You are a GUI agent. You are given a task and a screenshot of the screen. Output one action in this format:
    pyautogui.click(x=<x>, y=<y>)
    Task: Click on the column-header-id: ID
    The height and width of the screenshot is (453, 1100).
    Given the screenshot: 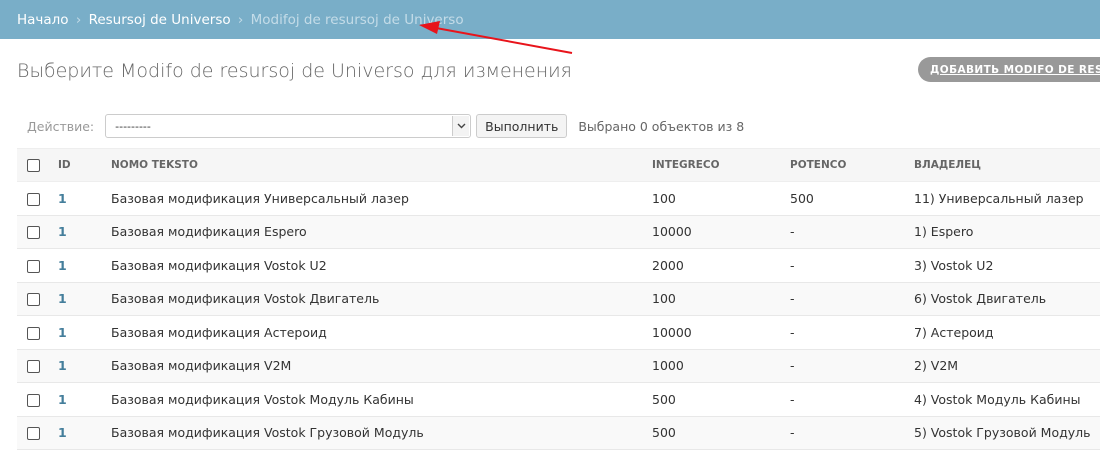 What is the action you would take?
    pyautogui.click(x=84, y=165)
    